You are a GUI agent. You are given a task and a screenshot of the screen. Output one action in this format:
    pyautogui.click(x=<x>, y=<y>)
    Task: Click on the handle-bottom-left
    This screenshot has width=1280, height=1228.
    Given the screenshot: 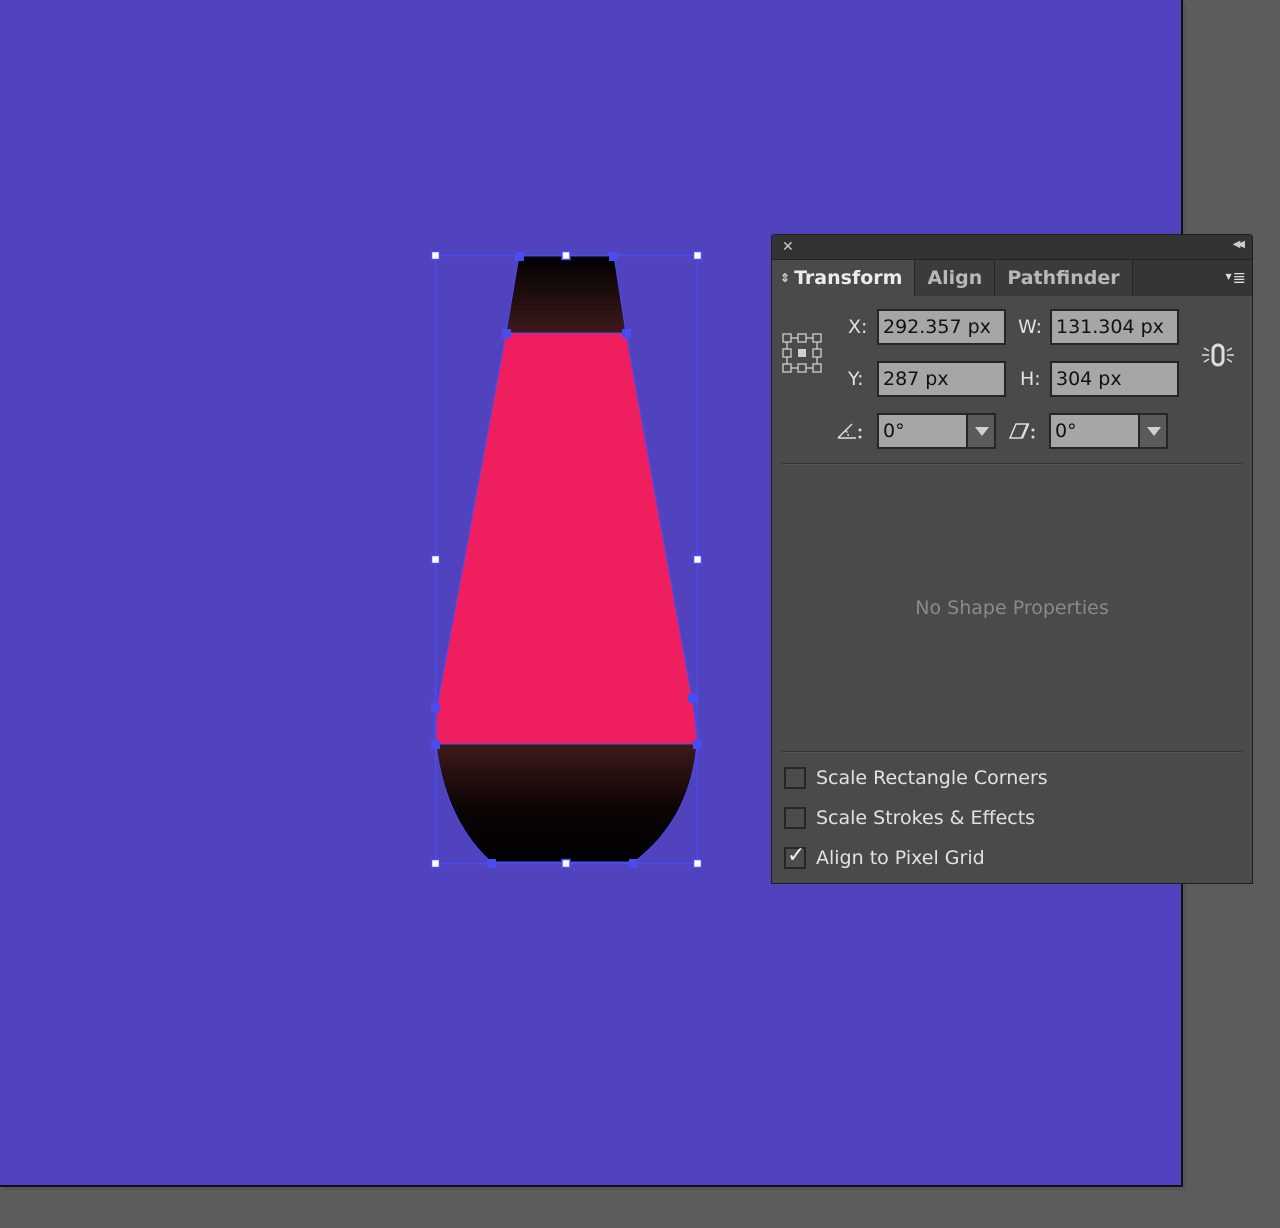 What is the action you would take?
    pyautogui.click(x=435, y=863)
    